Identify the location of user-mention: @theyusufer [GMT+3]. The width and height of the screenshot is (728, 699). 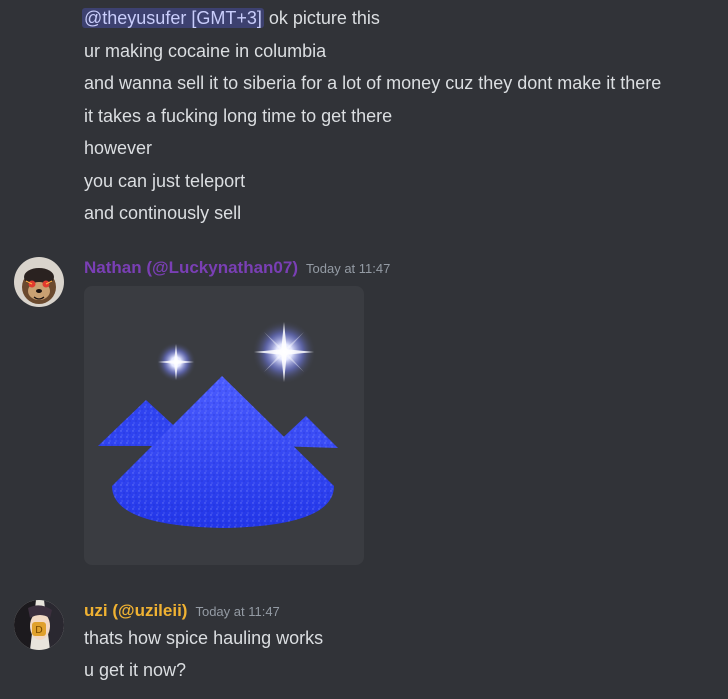
(173, 18).